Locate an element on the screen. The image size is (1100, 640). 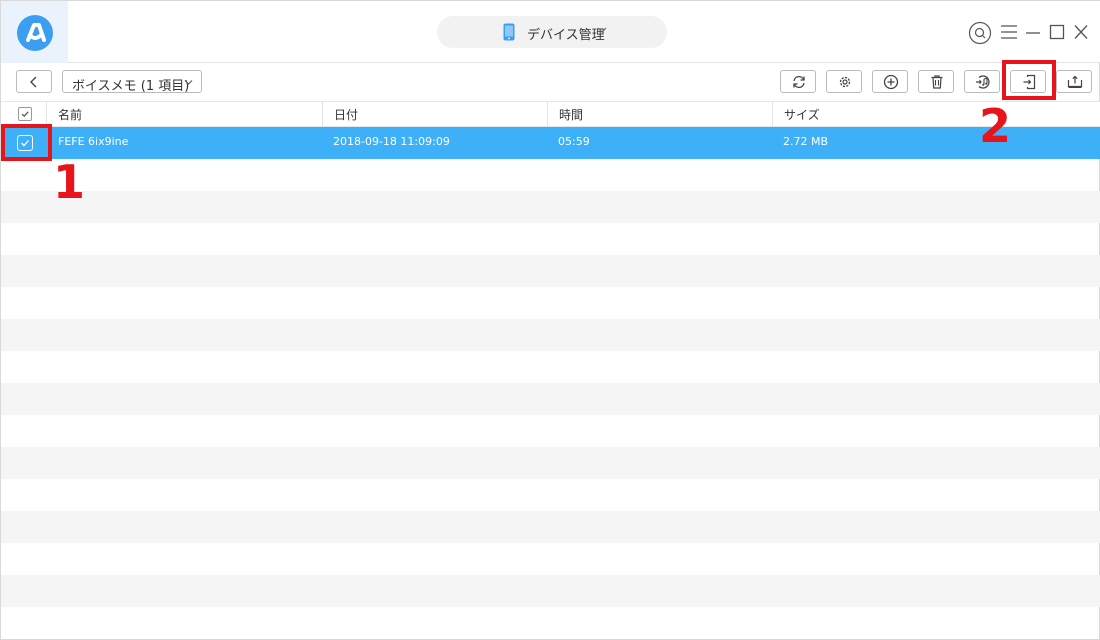
toolbar: ボイスメモ (1 項目) is located at coordinates (550, 82).